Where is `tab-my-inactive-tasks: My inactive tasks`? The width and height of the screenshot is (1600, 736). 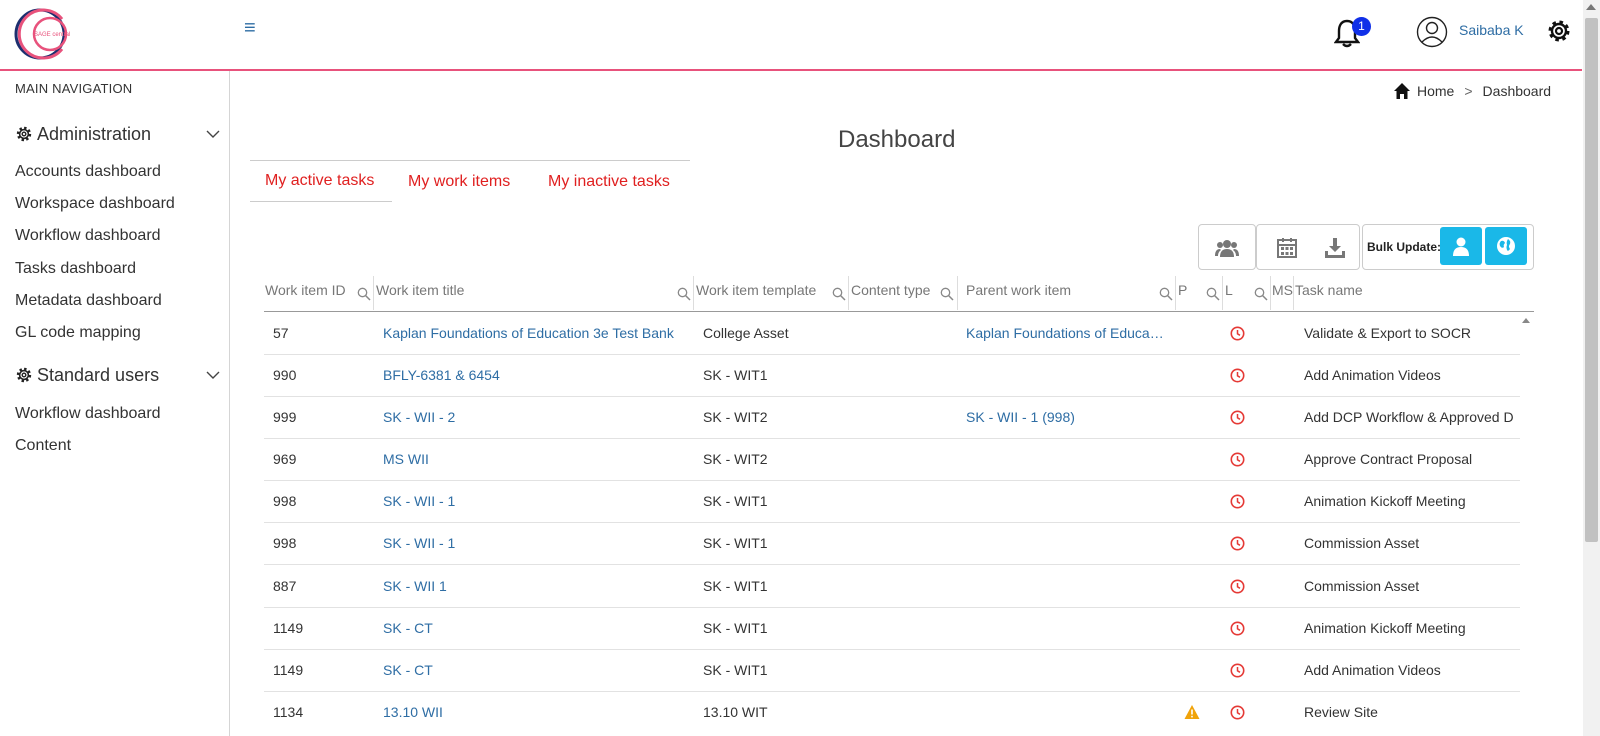 tab-my-inactive-tasks: My inactive tasks is located at coordinates (609, 181).